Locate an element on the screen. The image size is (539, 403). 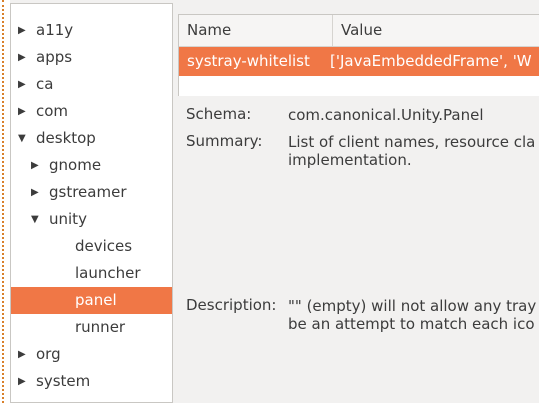
tree-item-label: gstreamer is located at coordinates (88, 192).